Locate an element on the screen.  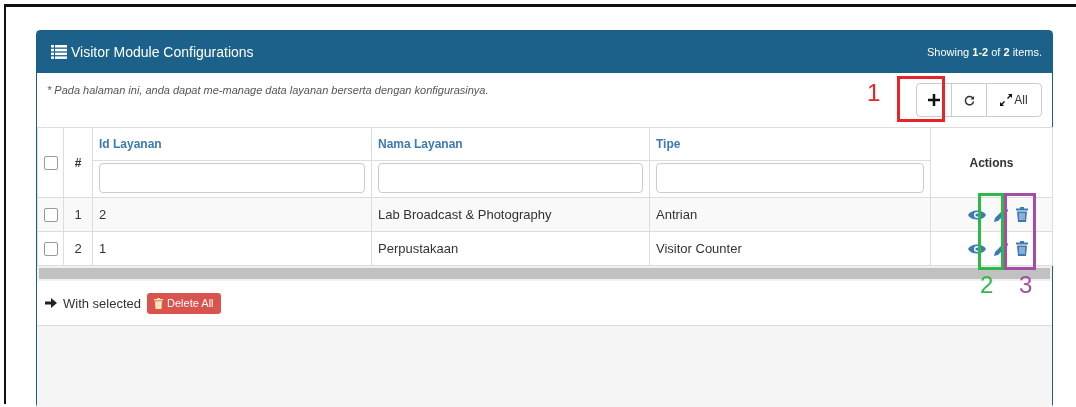
column-header: Tipe is located at coordinates (668, 144).